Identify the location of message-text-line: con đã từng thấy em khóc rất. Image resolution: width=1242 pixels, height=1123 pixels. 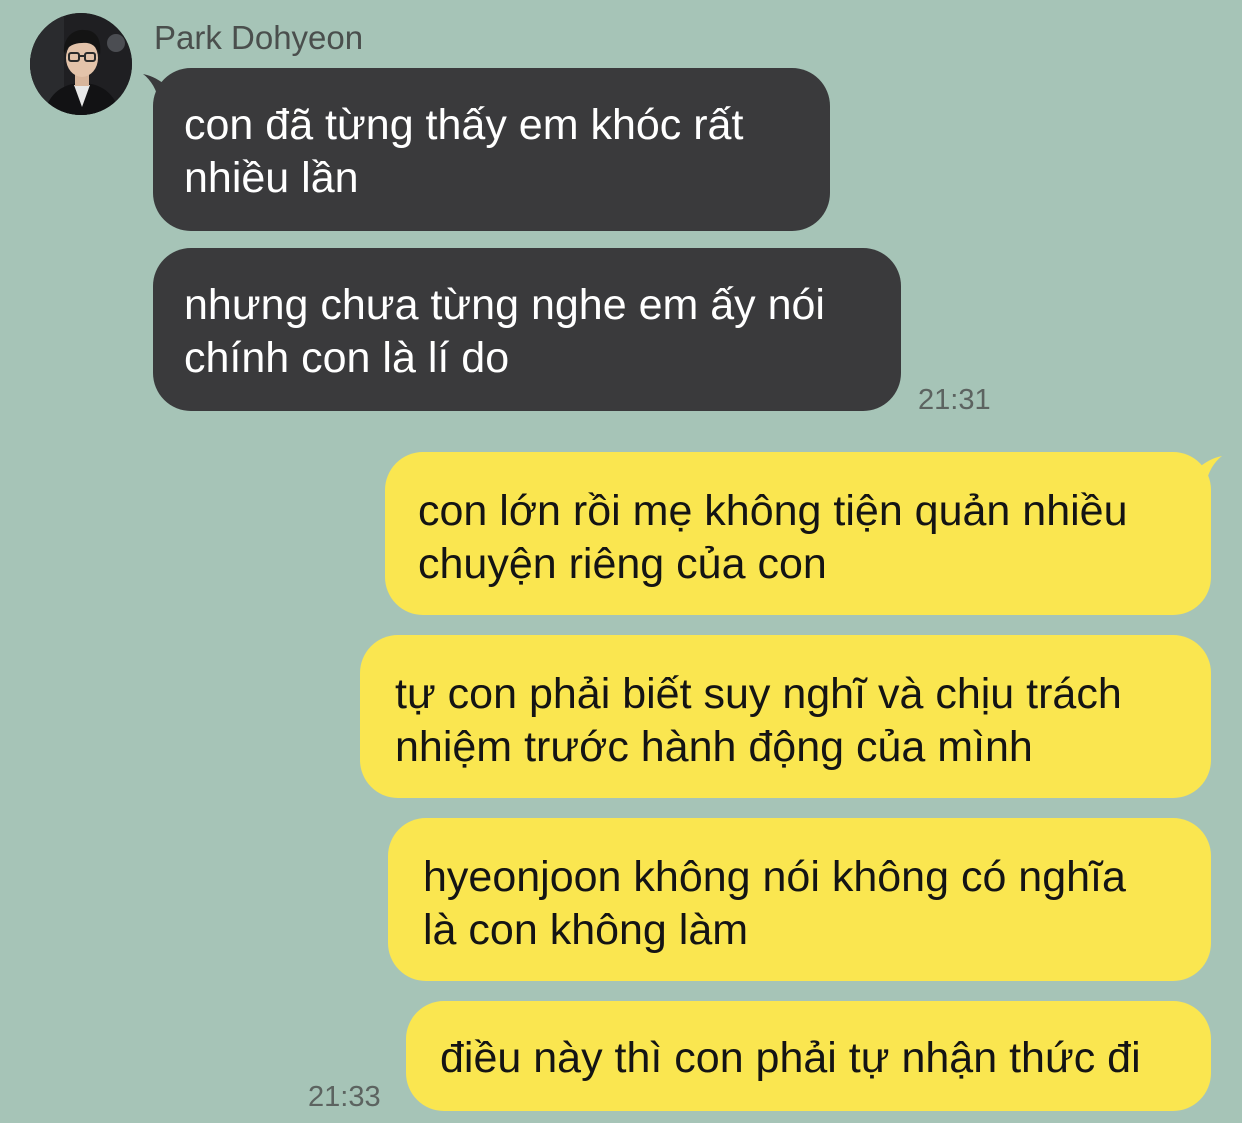
(464, 125).